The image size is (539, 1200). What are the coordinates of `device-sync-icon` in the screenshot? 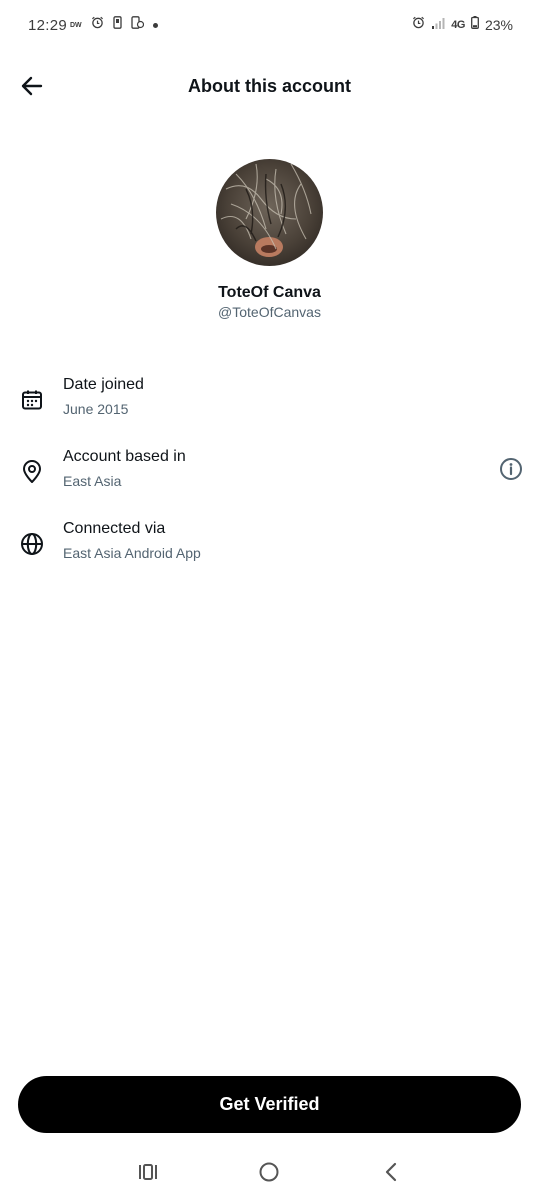 It's located at (137, 25).